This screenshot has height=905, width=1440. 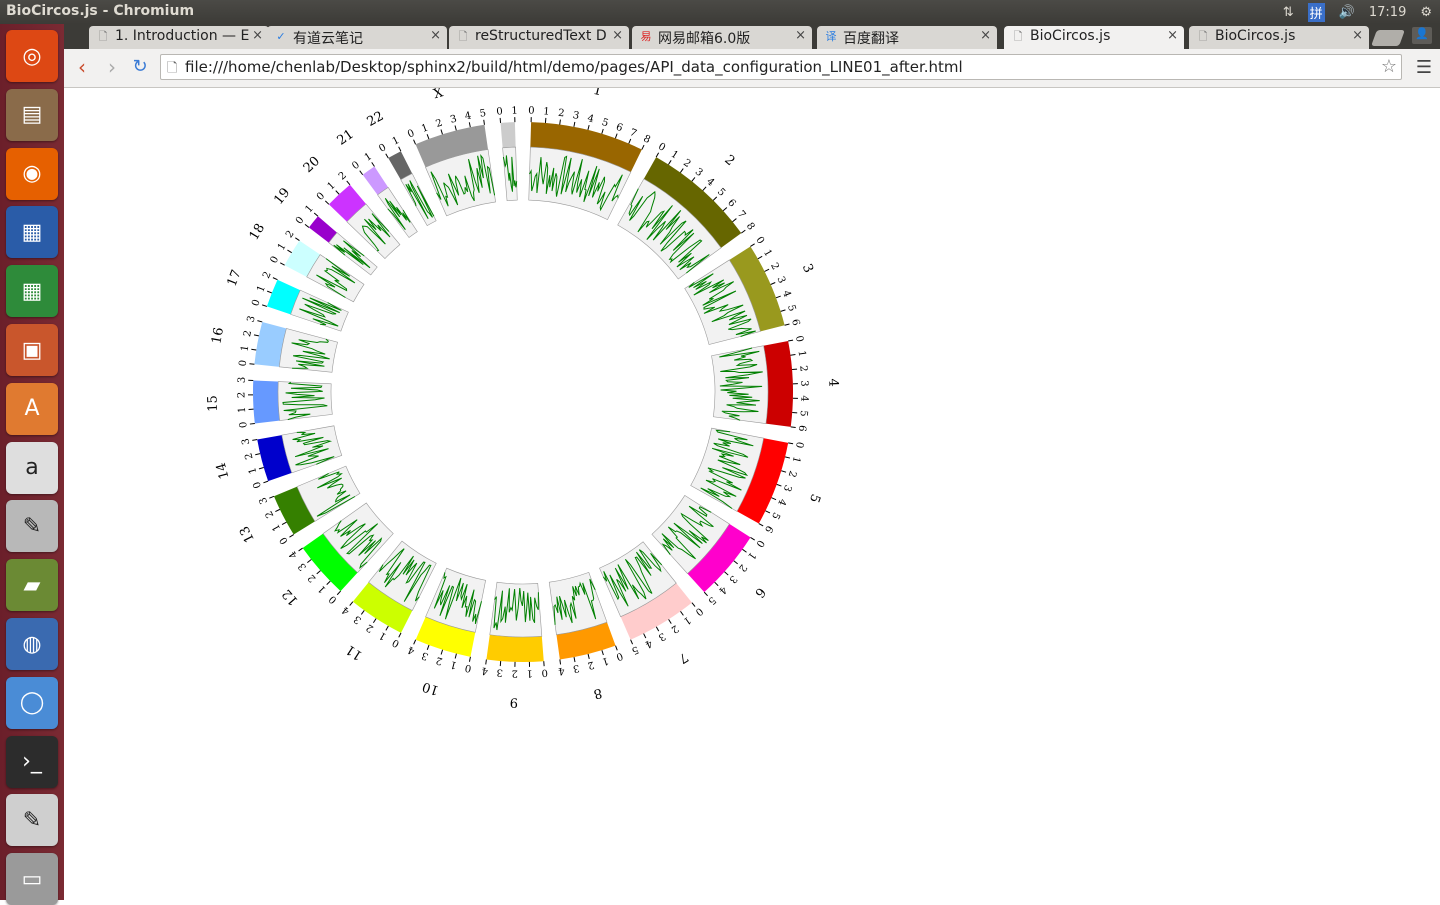 I want to click on tab-label: 1. Introduction — E, so click(x=182, y=36).